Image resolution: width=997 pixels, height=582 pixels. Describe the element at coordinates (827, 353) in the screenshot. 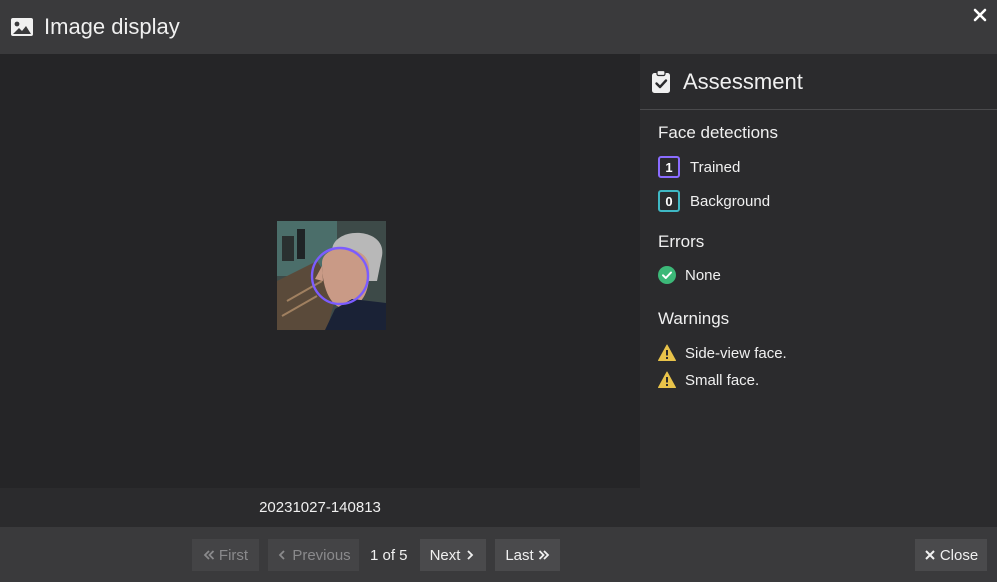

I see `warning-row-side-view: Side-view face.` at that location.